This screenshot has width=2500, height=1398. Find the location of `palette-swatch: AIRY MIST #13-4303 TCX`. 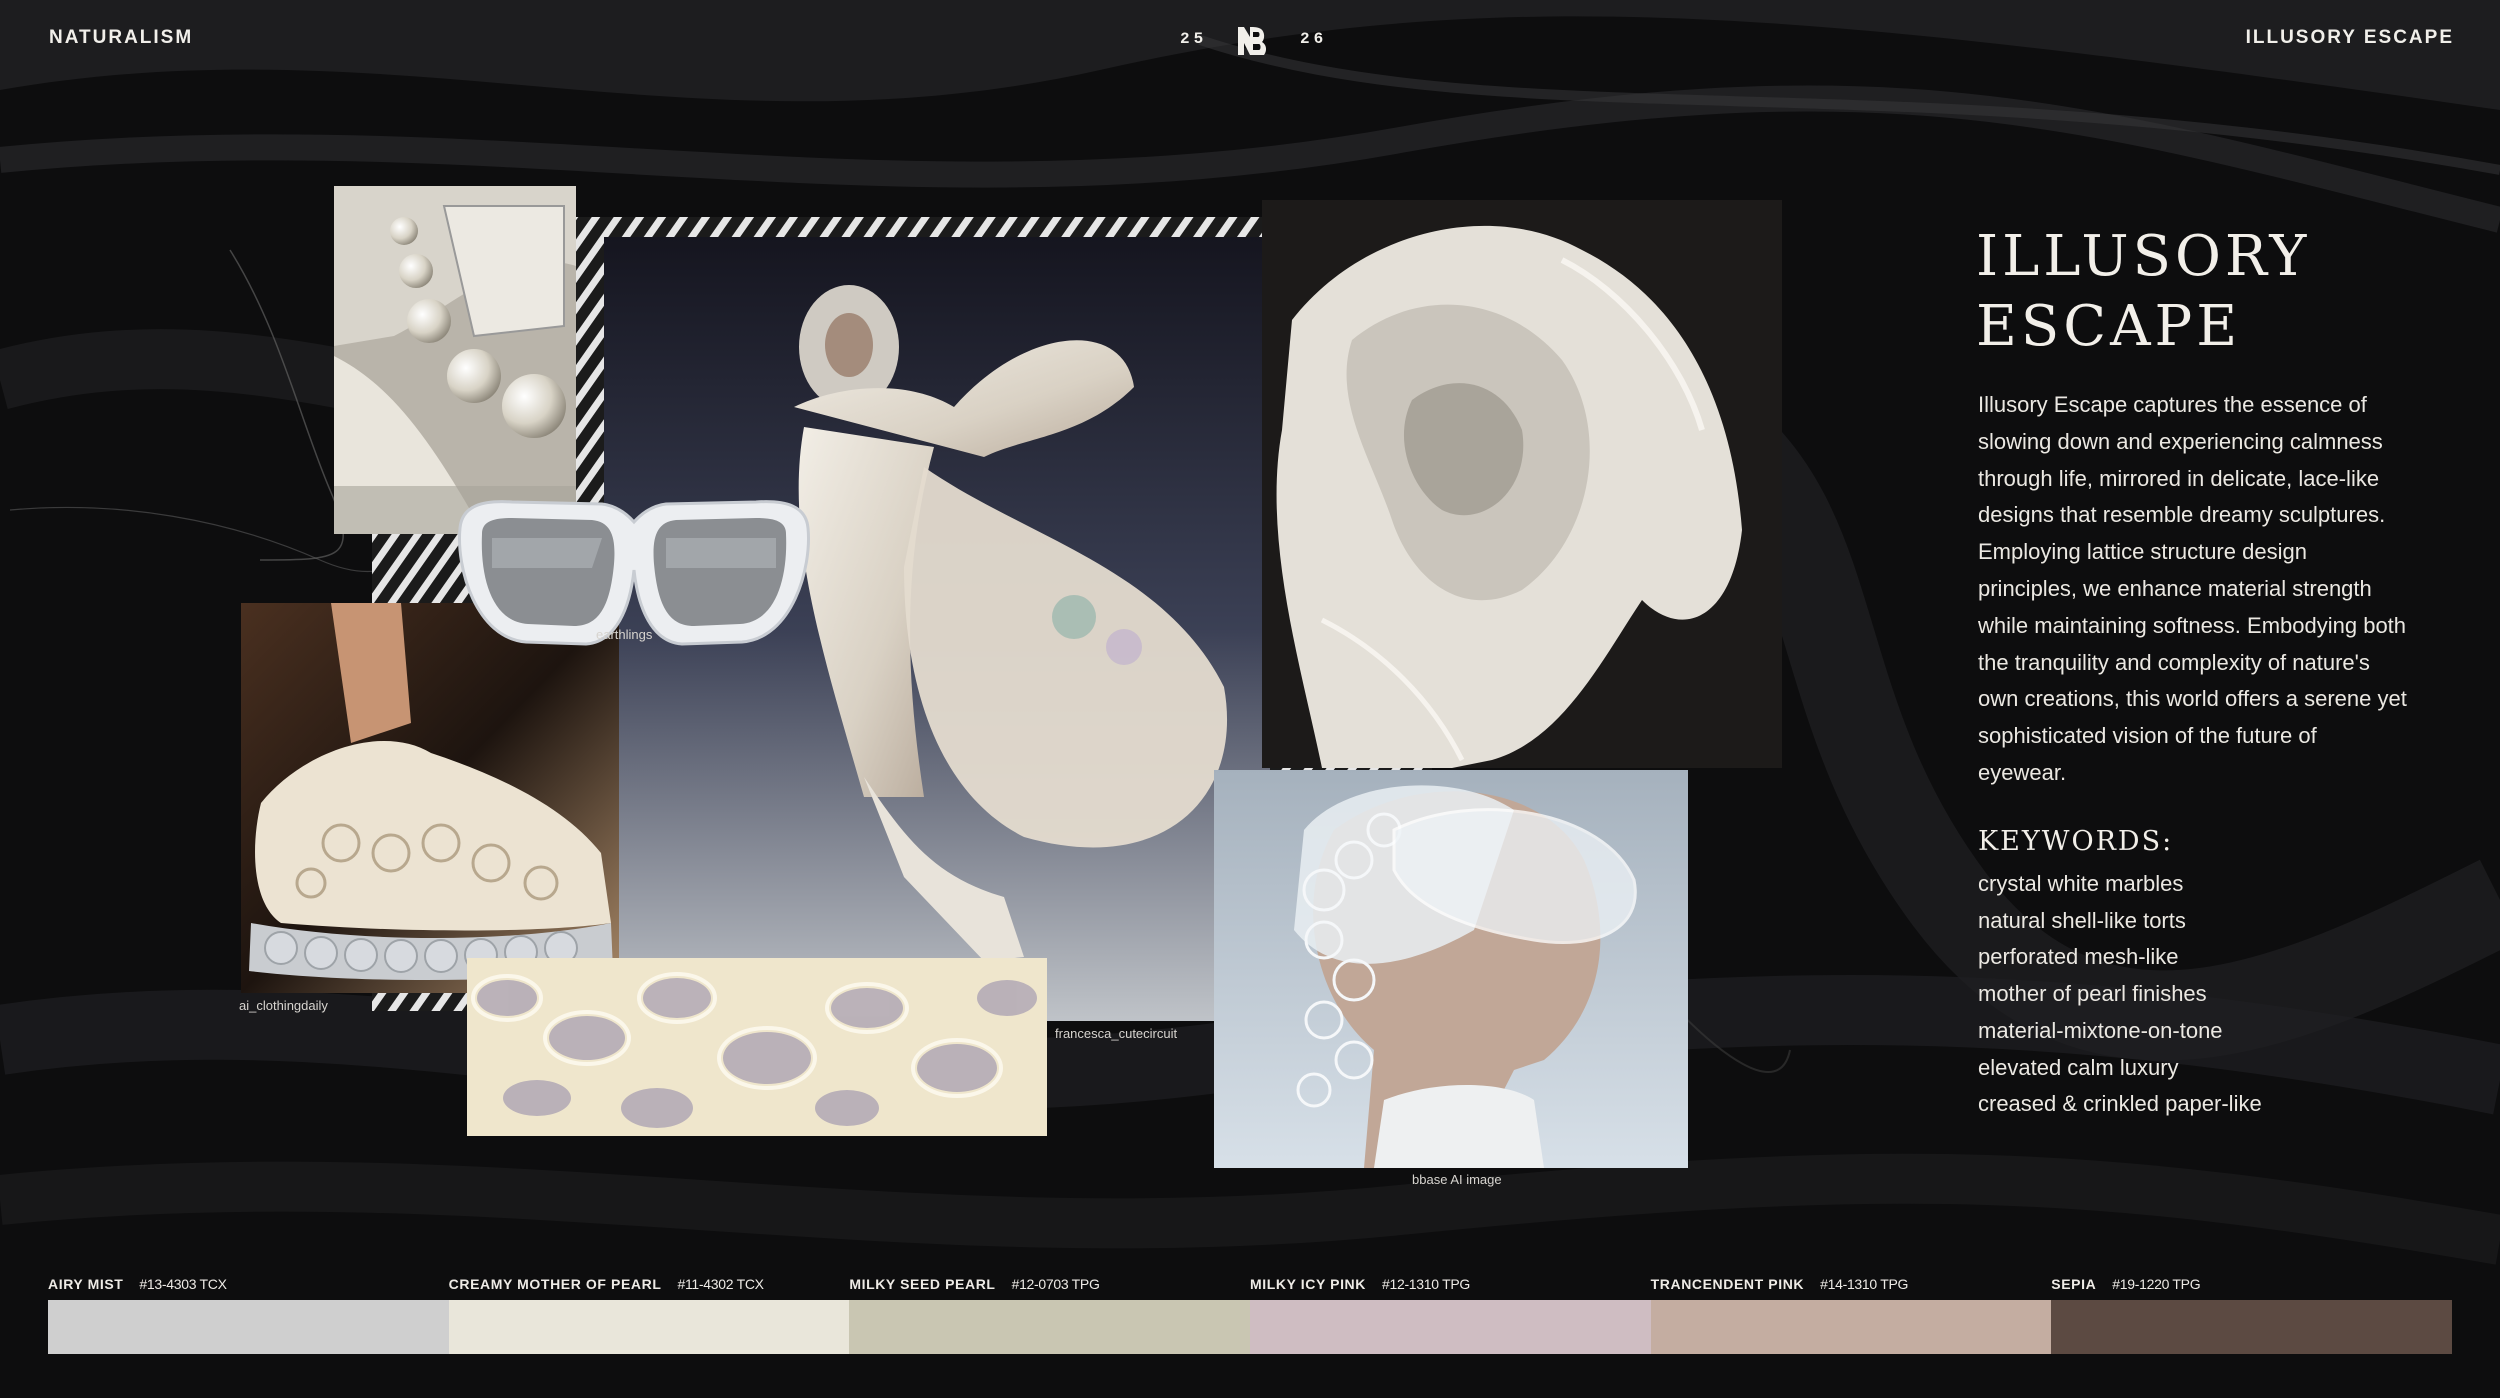

palette-swatch: AIRY MIST #13-4303 TCX is located at coordinates (248, 1315).